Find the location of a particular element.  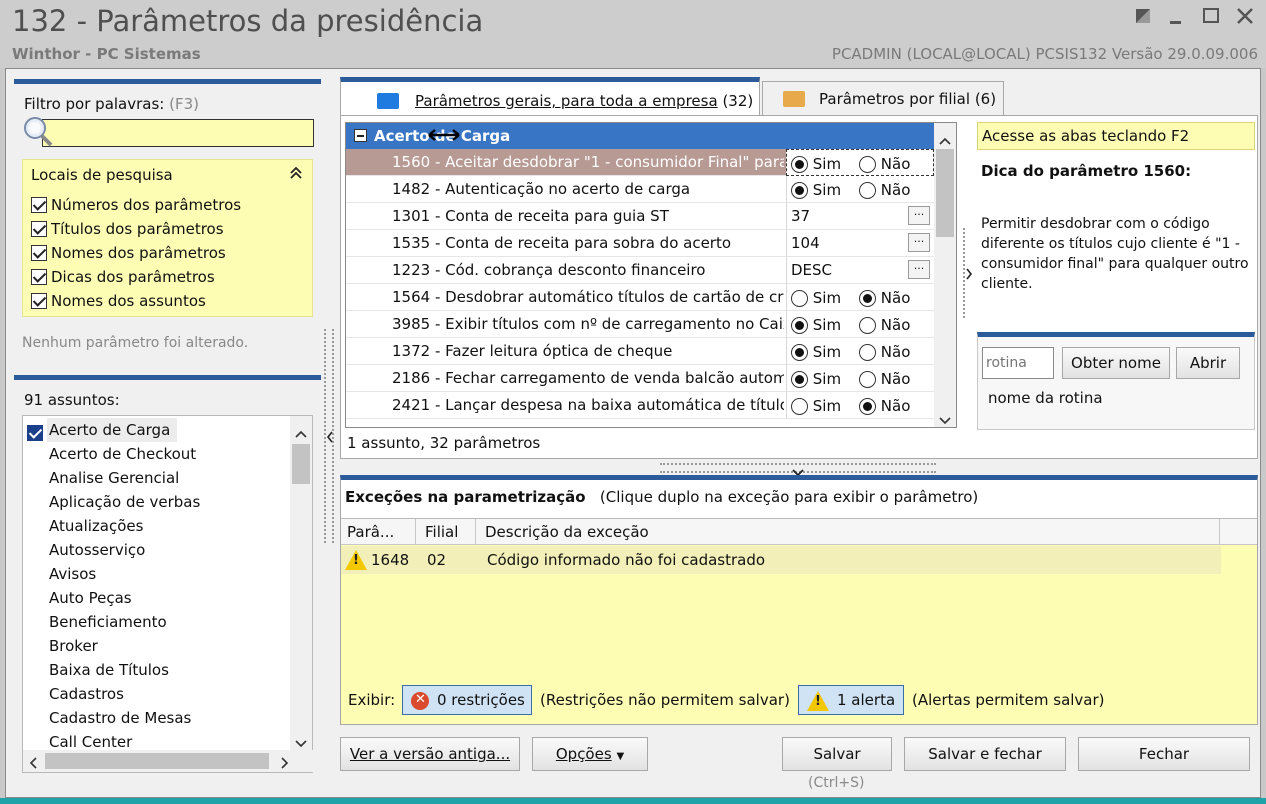

subjects-hscrollbar is located at coordinates (168, 761).